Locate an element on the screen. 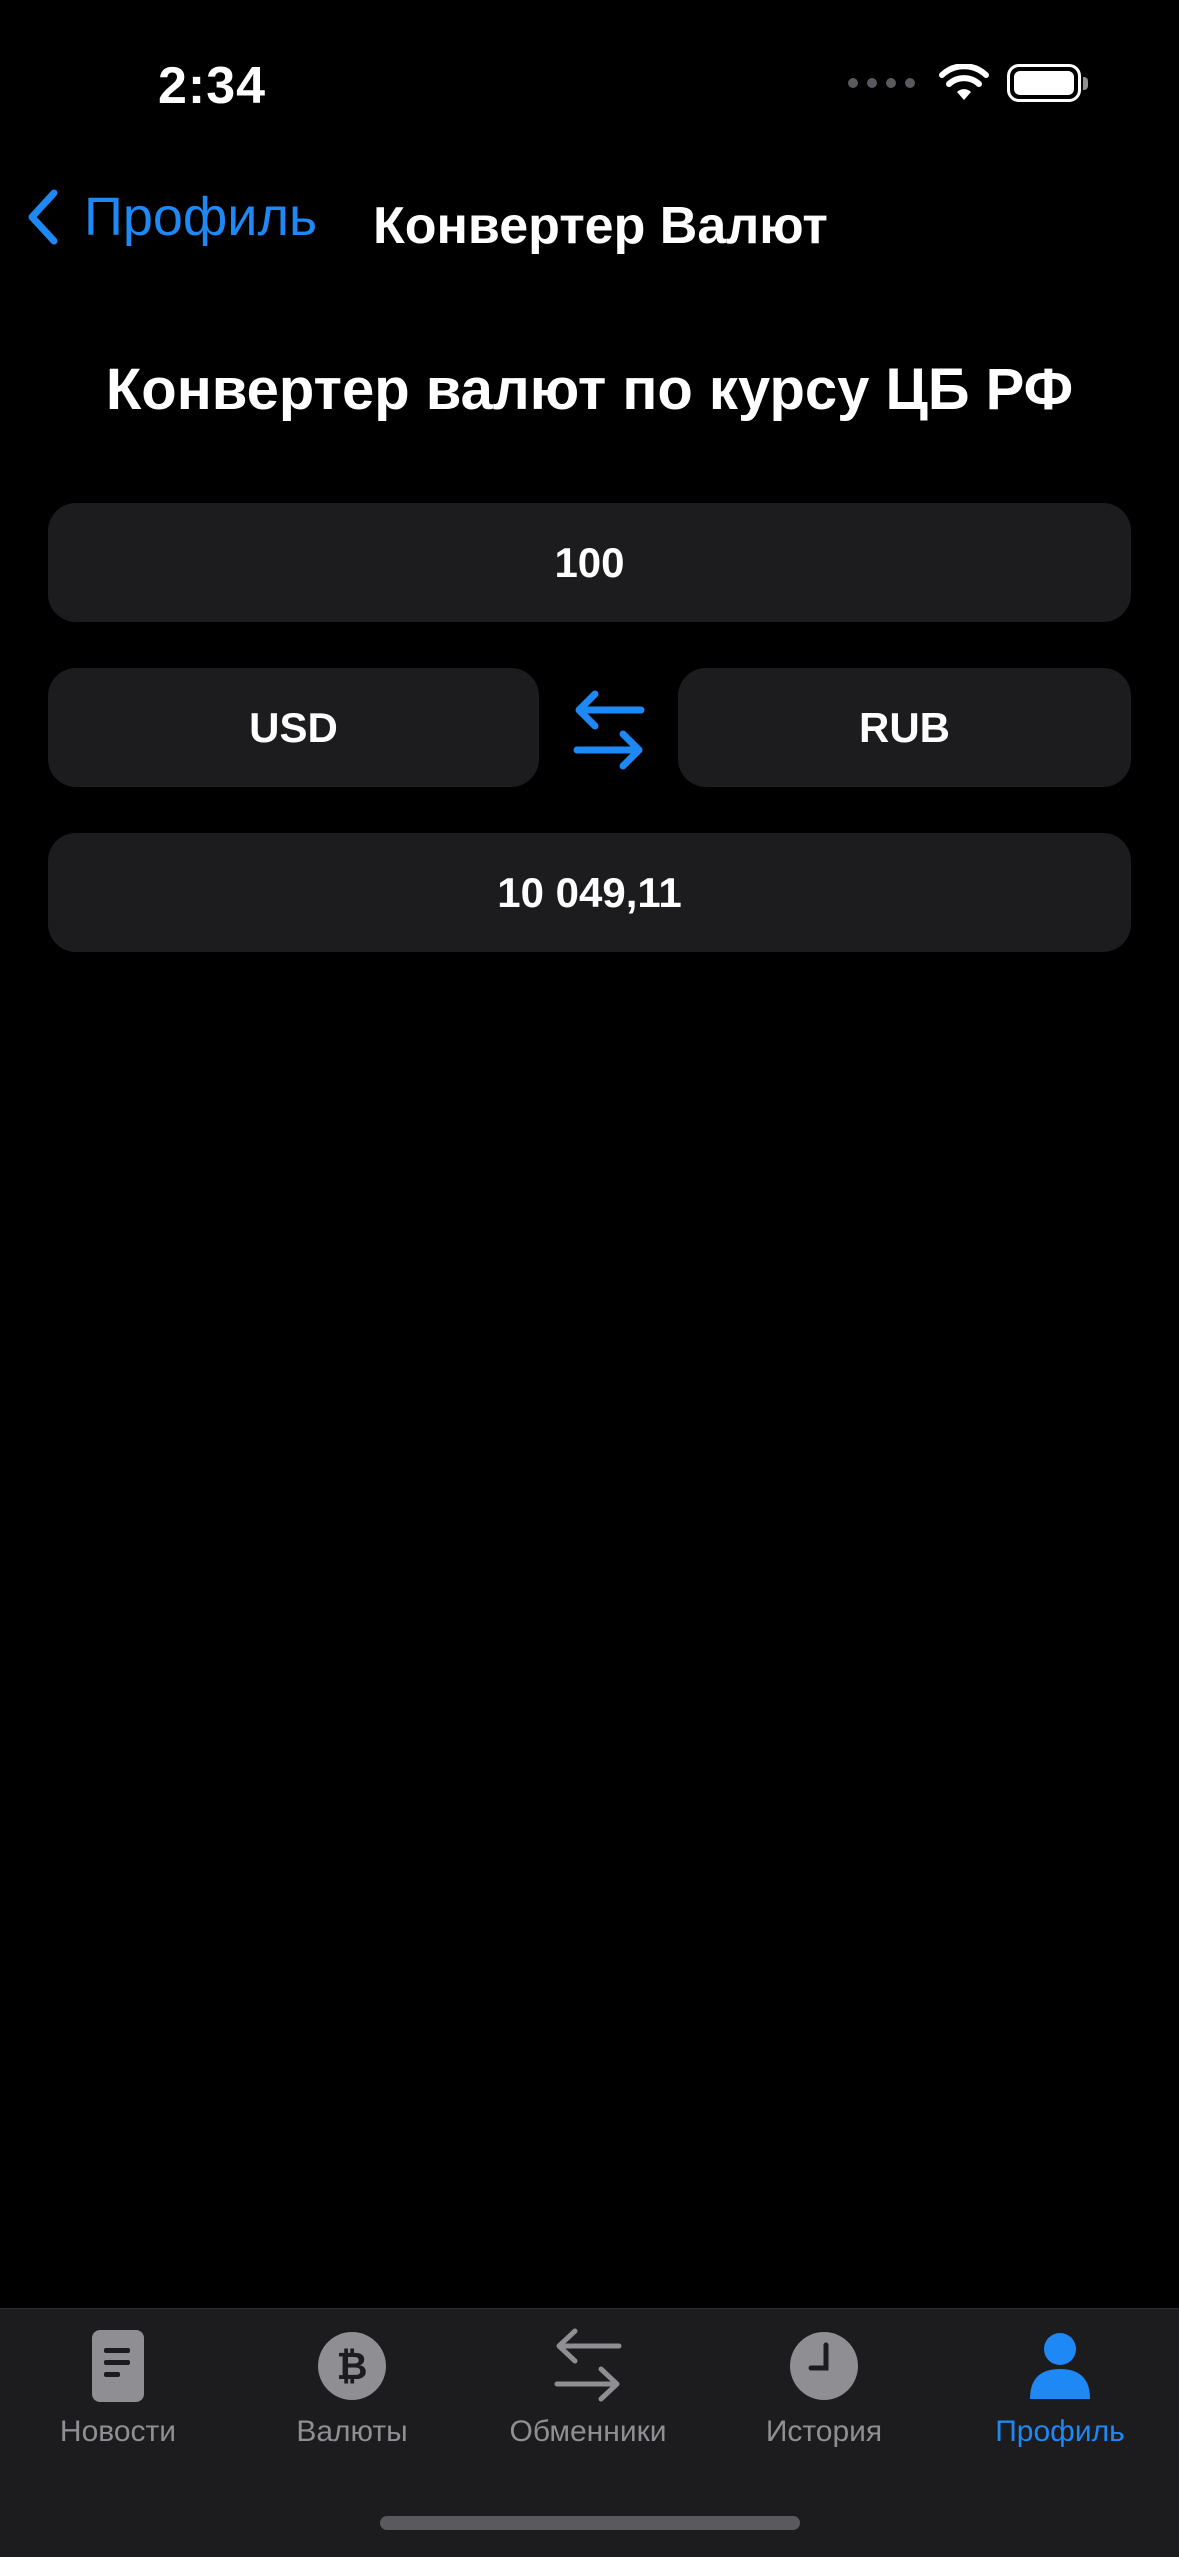 This screenshot has width=1179, height=2557. status-time: 2:34 is located at coordinates (212, 86).